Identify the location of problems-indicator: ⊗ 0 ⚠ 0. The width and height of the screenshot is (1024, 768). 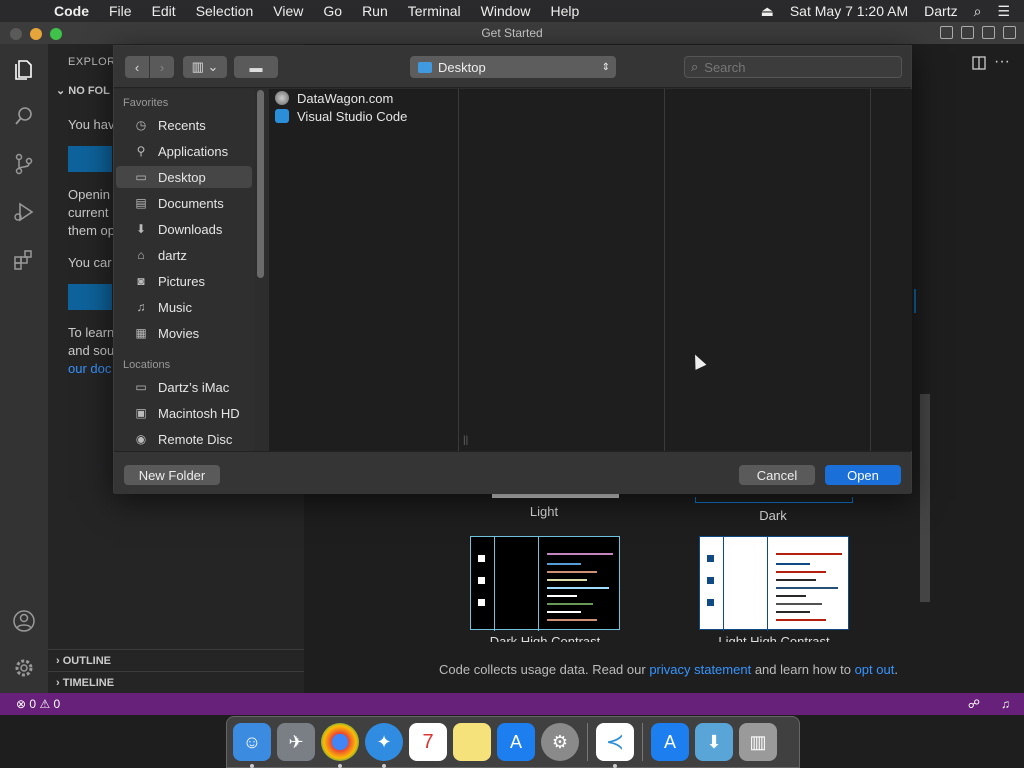
(38, 704).